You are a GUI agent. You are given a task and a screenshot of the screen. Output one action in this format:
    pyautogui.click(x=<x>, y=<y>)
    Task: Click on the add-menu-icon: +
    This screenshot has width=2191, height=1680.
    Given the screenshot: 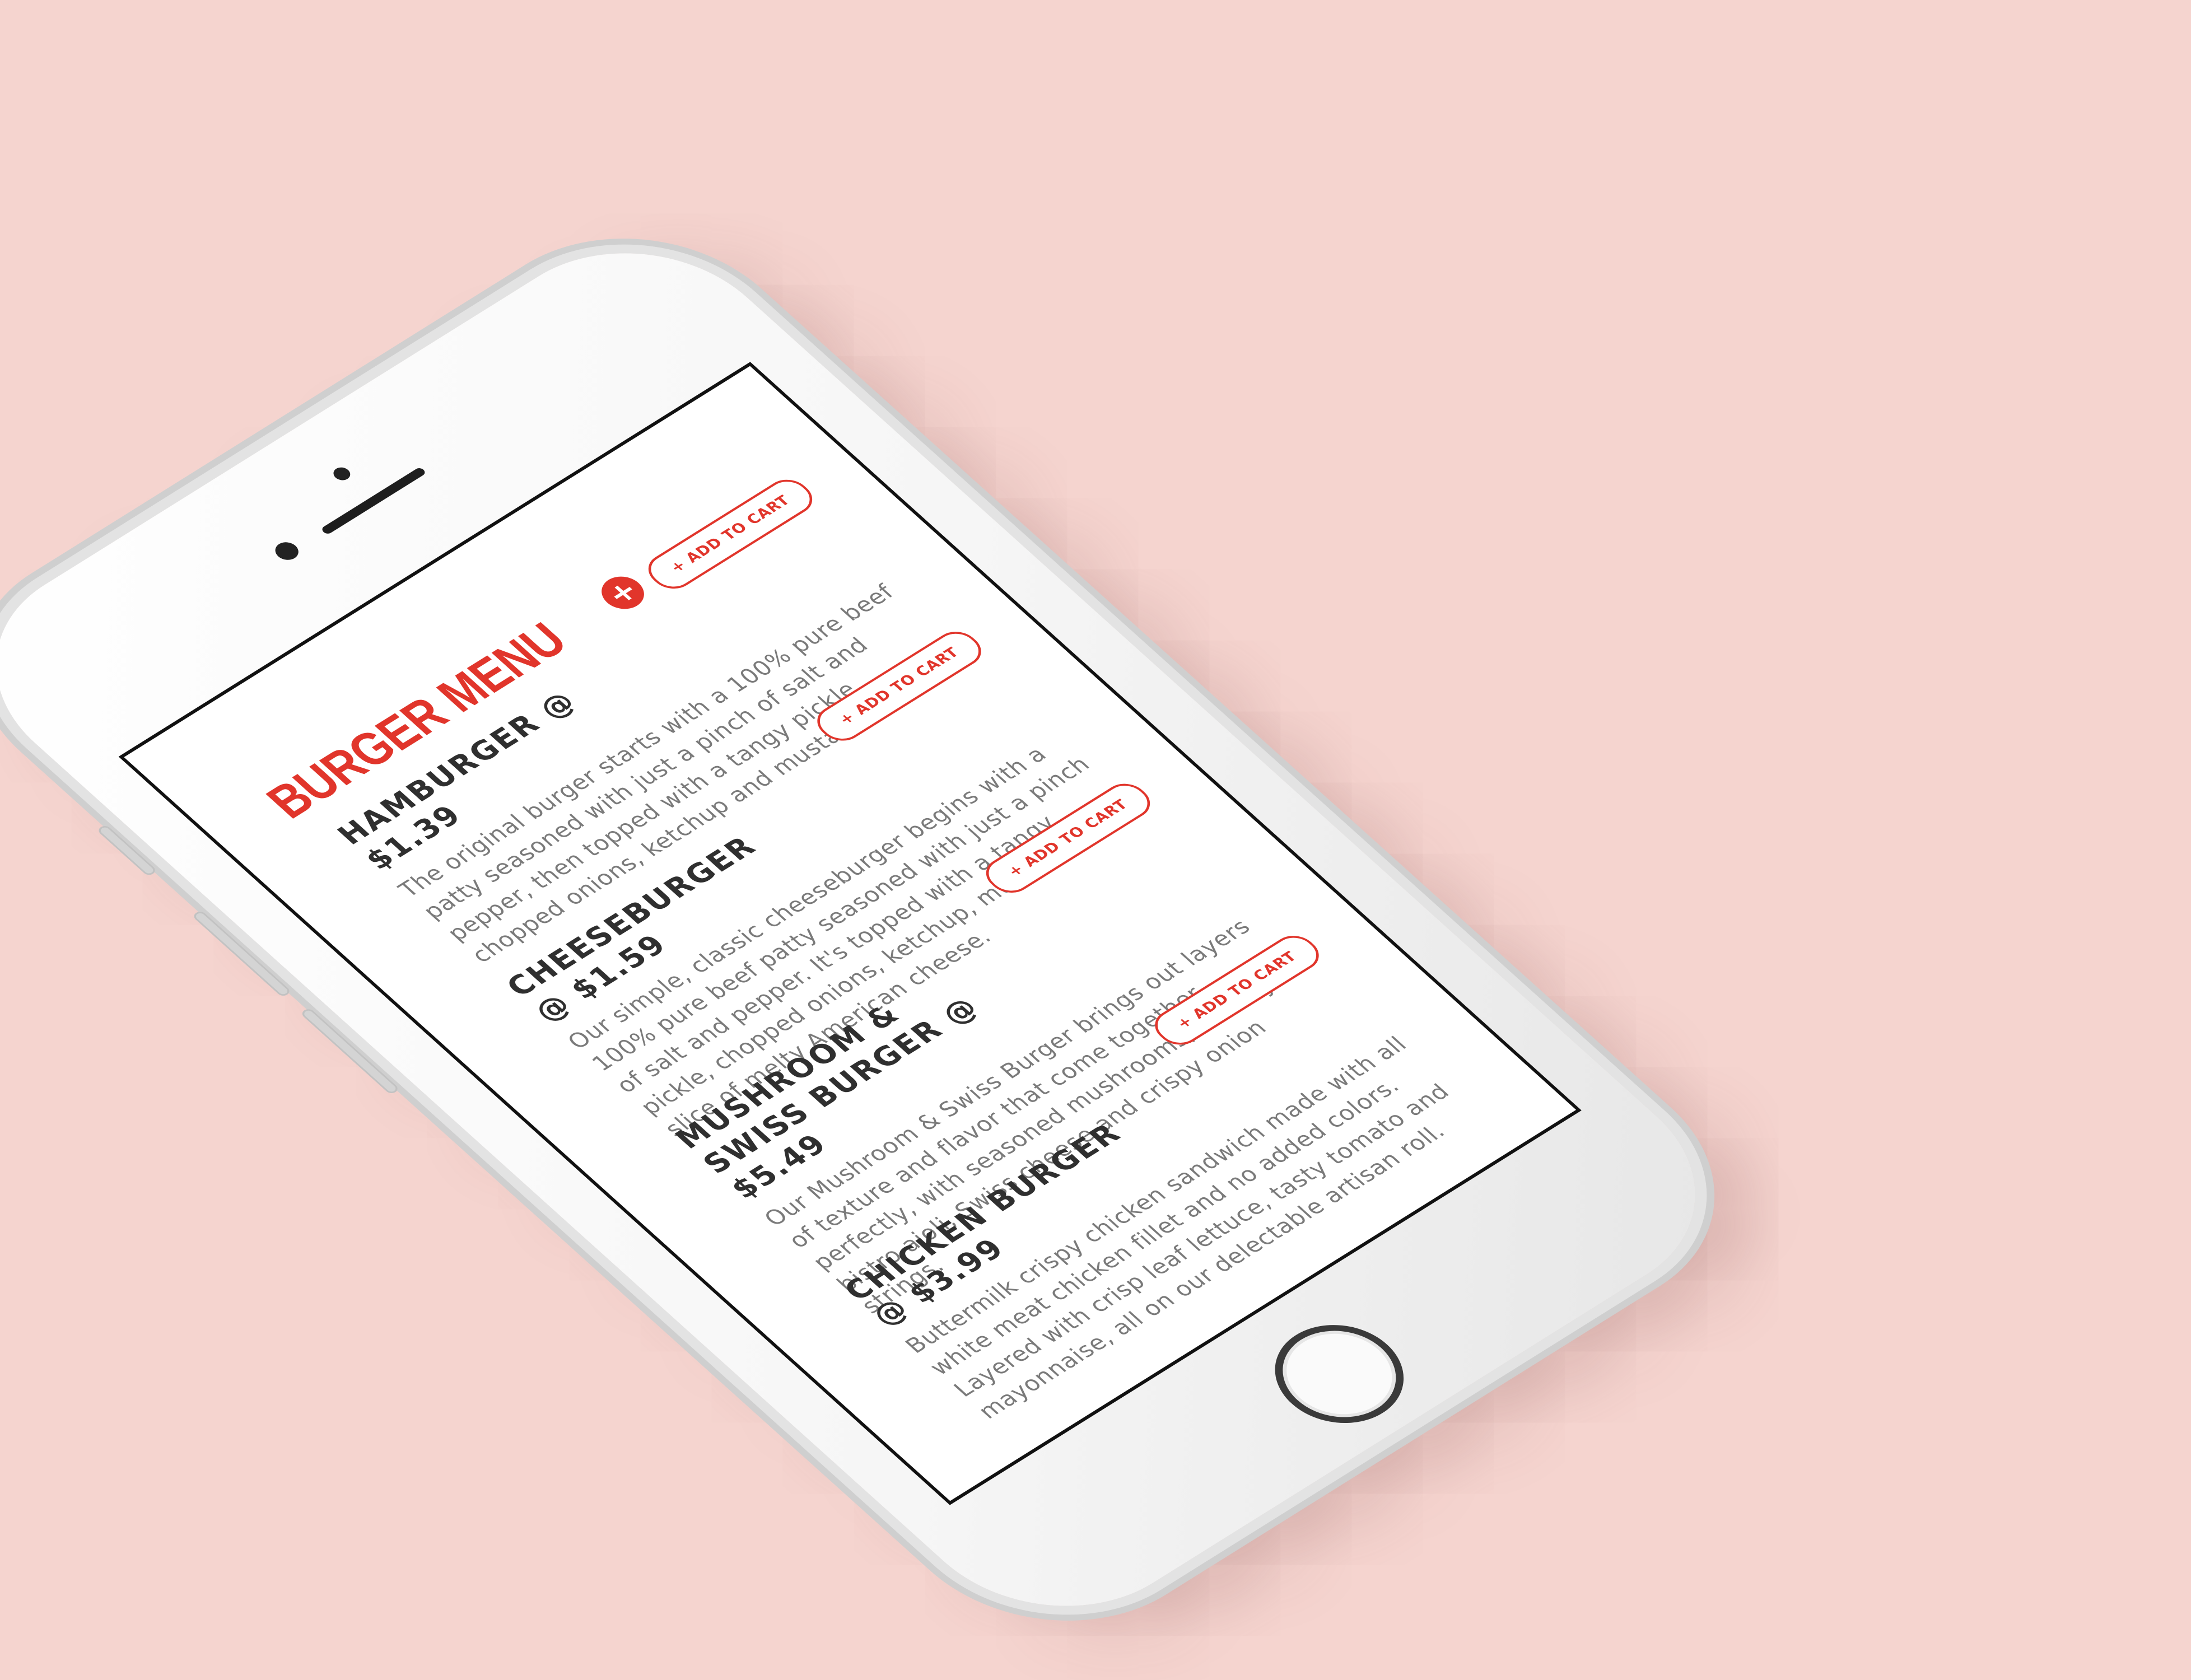 What is the action you would take?
    pyautogui.click(x=623, y=593)
    